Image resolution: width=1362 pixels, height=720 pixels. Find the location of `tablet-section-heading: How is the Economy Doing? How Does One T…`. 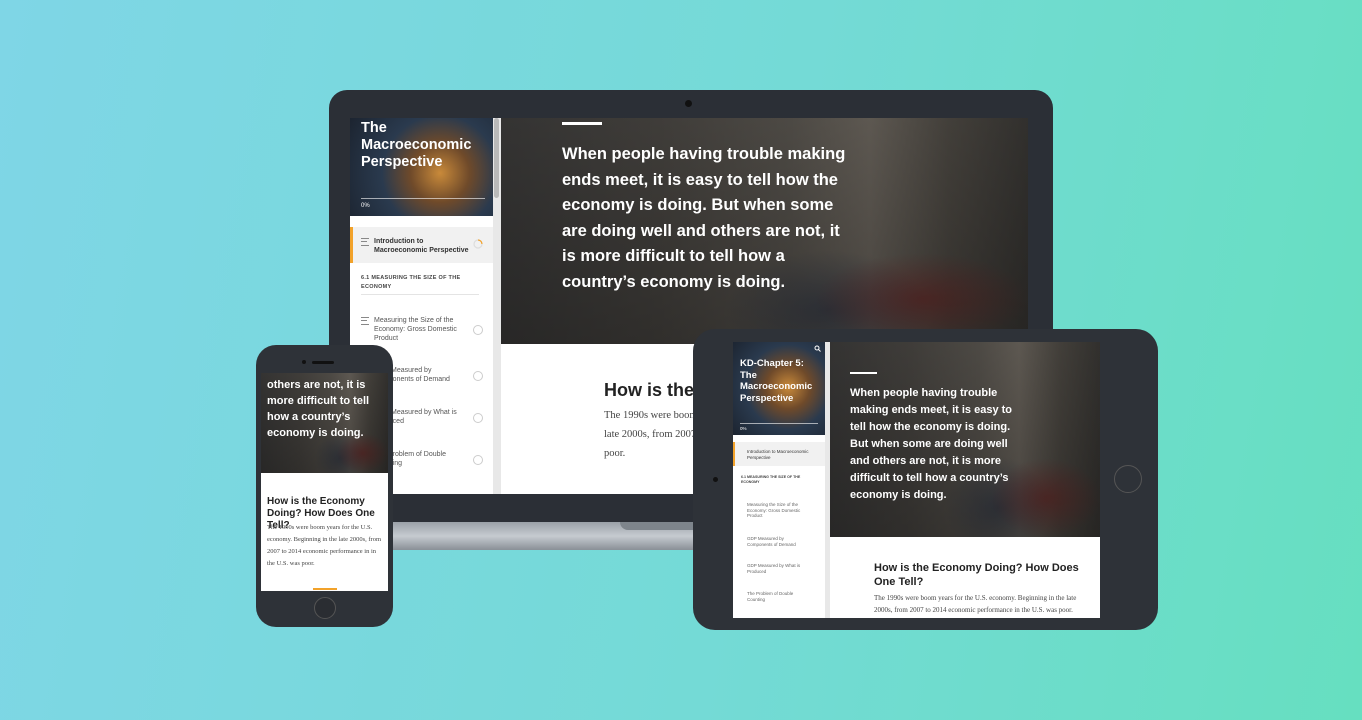

tablet-section-heading: How is the Economy Doing? How Does One T… is located at coordinates (976, 575).